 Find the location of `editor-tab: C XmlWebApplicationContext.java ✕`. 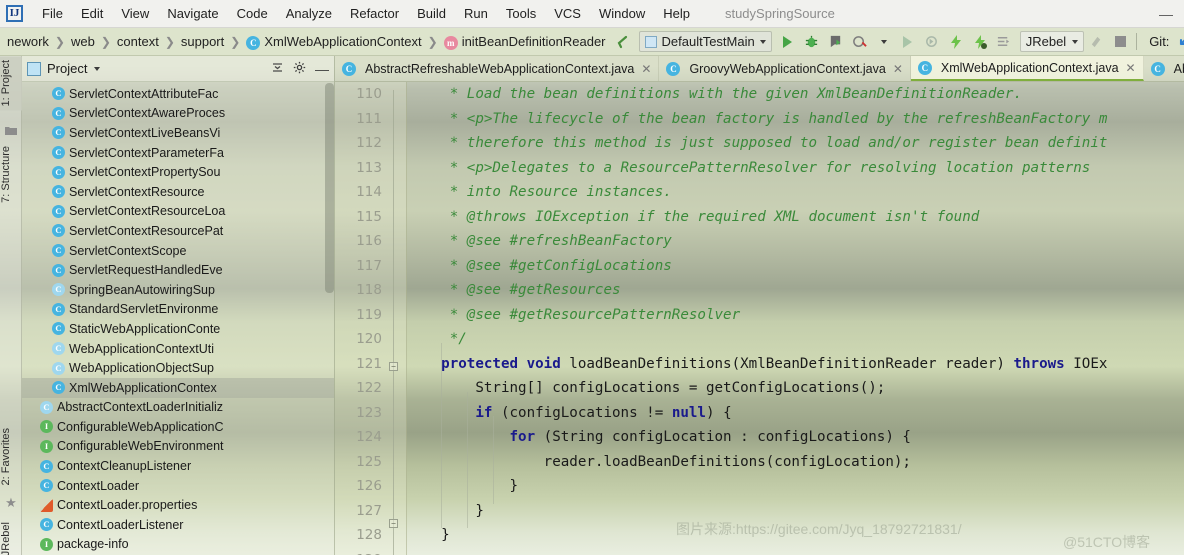

editor-tab: C XmlWebApplicationContext.java ✕ is located at coordinates (1027, 68).